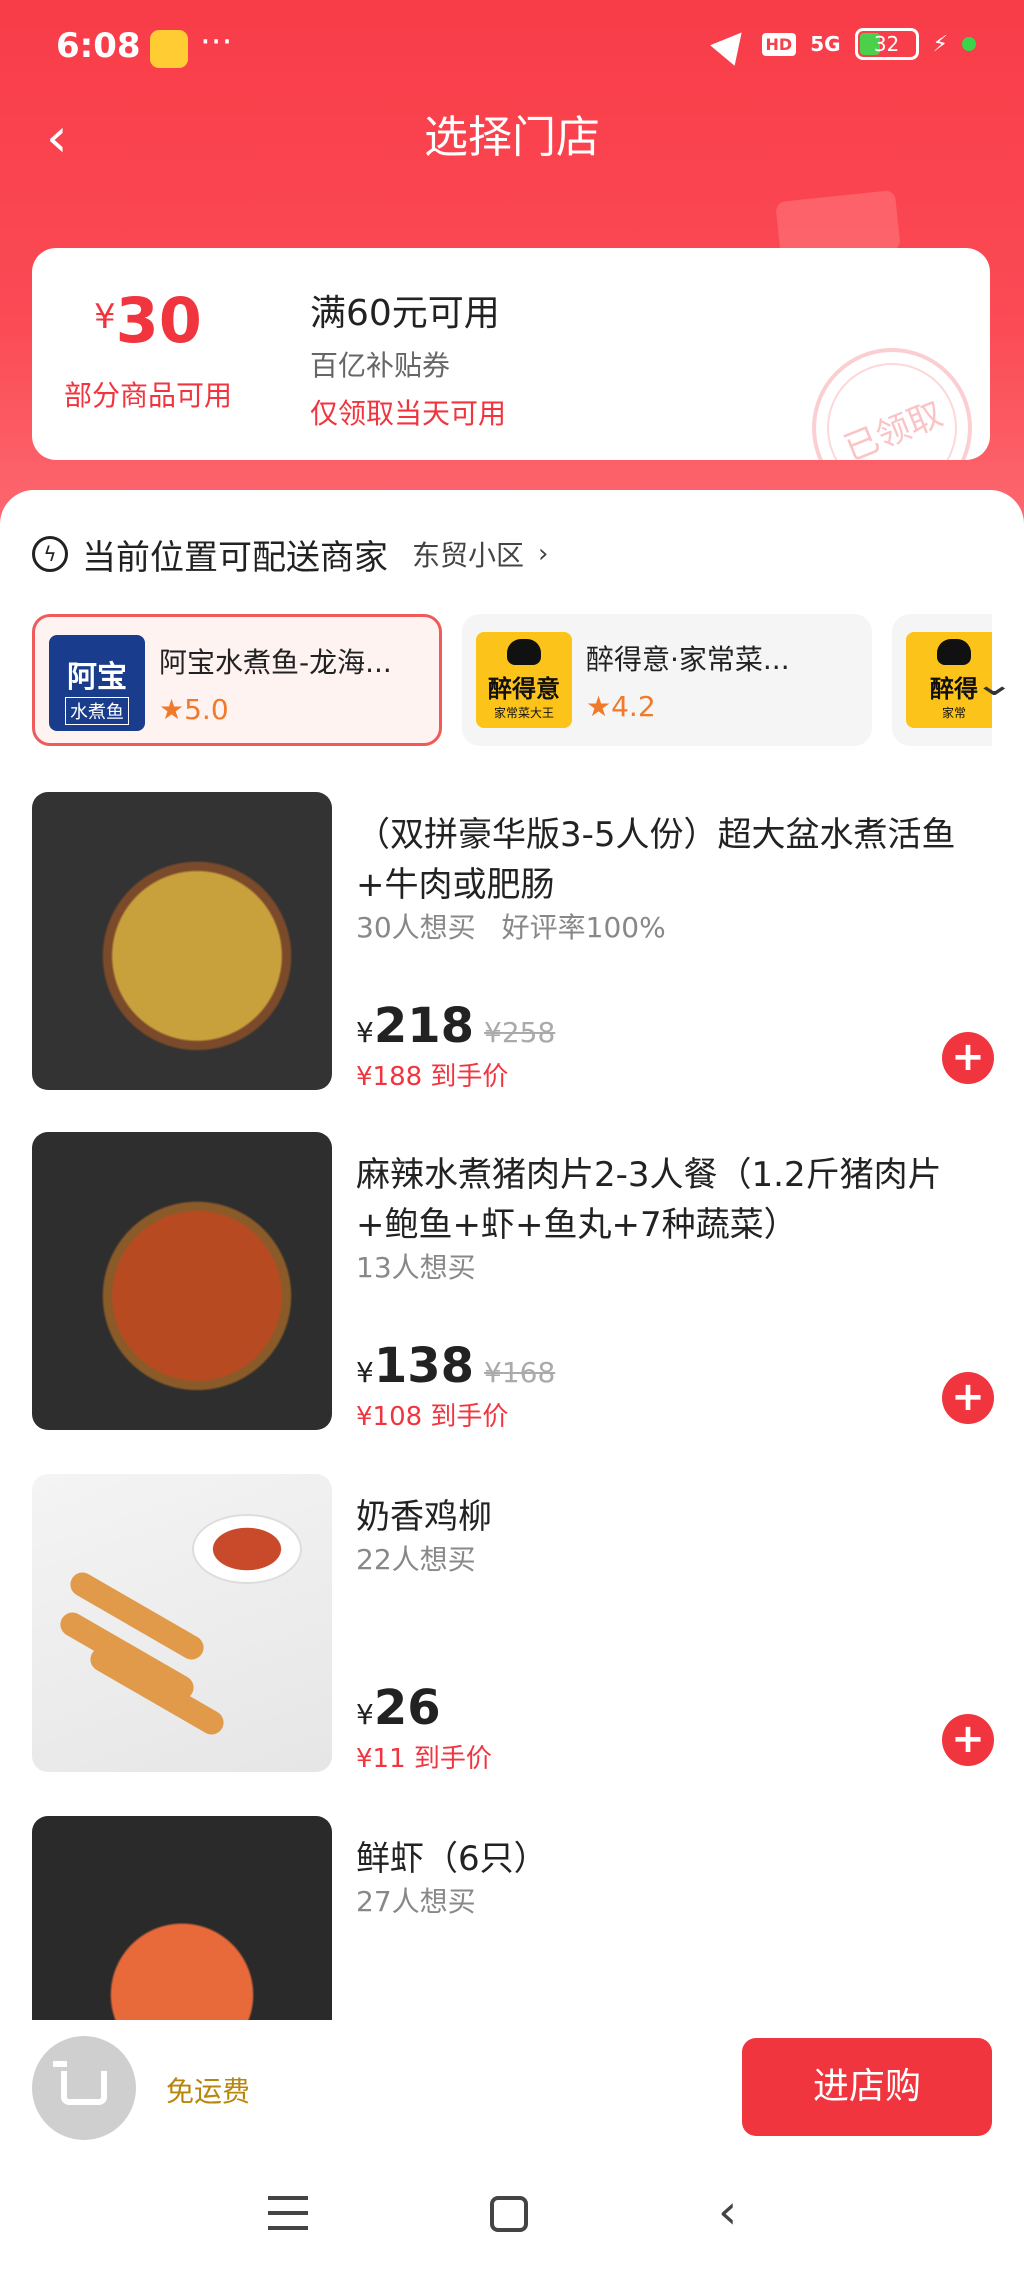 Image resolution: width=1024 pixels, height=2276 pixels. Describe the element at coordinates (405, 313) in the screenshot. I see `coupon-condition: 满60元可用` at that location.